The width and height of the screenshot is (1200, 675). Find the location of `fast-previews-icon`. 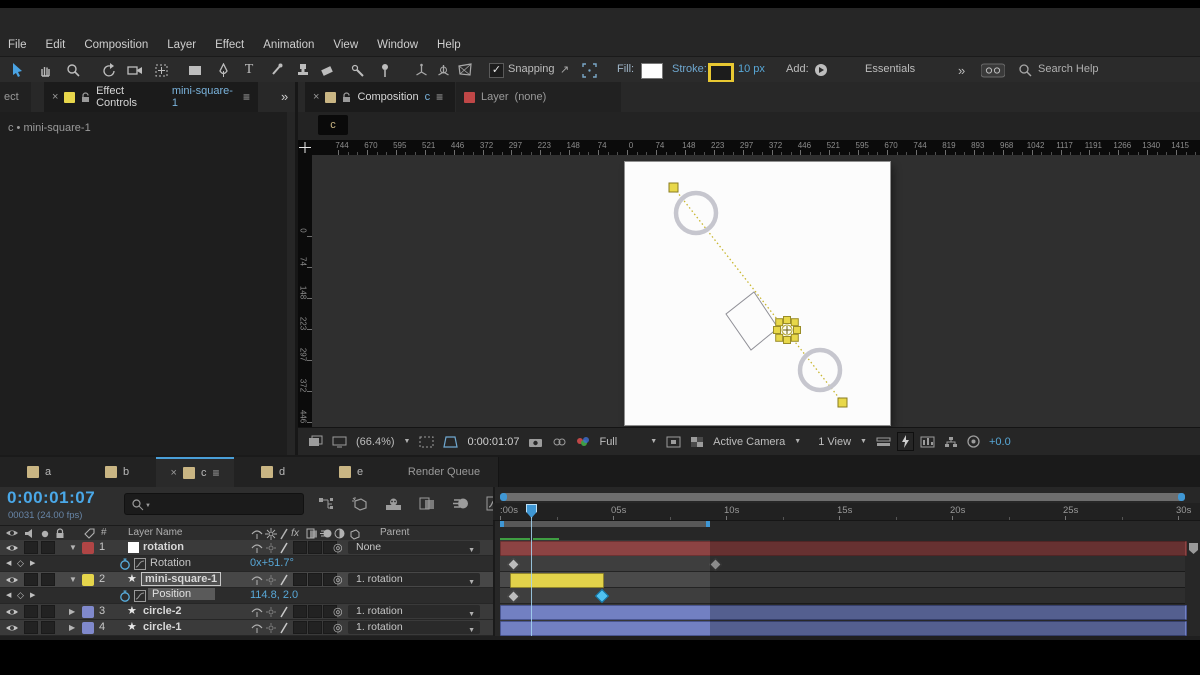

fast-previews-icon is located at coordinates (905, 441).